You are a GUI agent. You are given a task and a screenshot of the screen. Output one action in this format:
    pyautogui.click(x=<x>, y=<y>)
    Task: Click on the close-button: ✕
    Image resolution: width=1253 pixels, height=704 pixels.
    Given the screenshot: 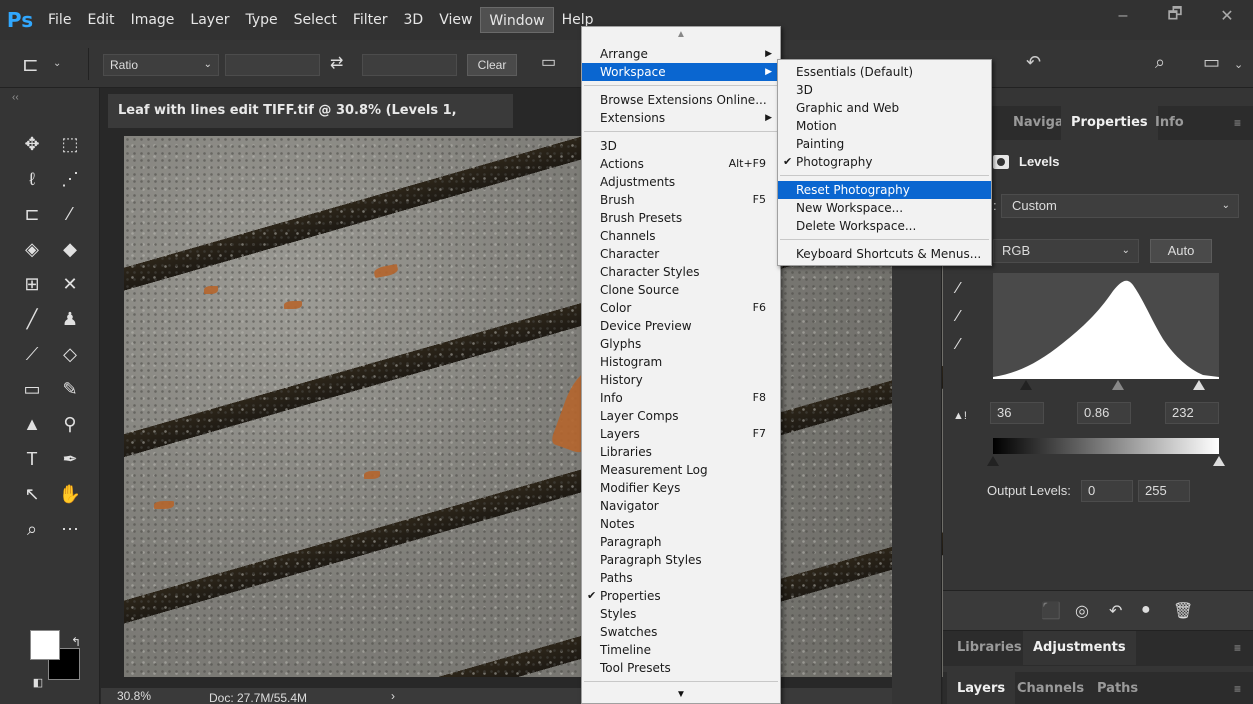 What is the action you would take?
    pyautogui.click(x=1227, y=16)
    